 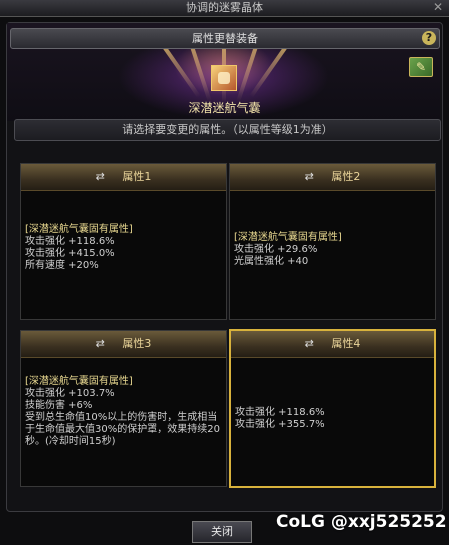 I want to click on card-line: 所有速度 +20%, so click(x=62, y=265).